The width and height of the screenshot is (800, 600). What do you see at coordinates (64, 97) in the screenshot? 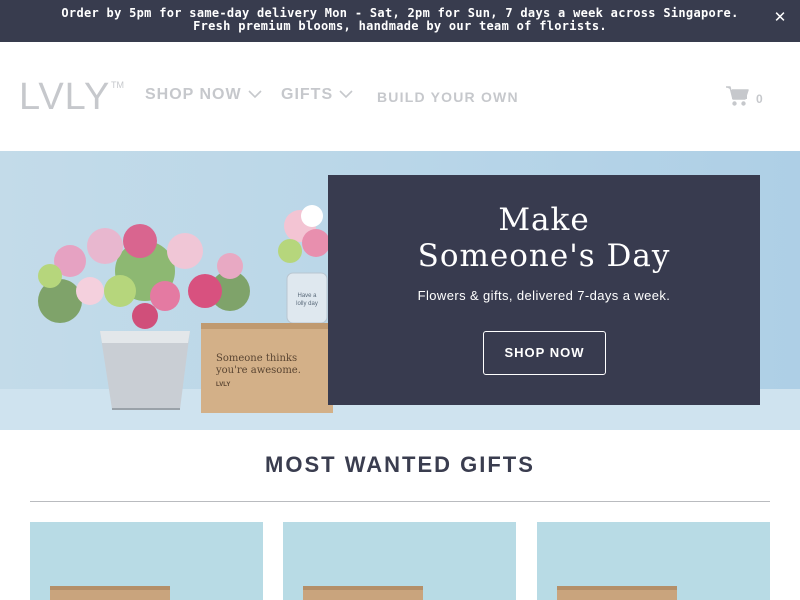
I see `logo: LVLY` at bounding box center [64, 97].